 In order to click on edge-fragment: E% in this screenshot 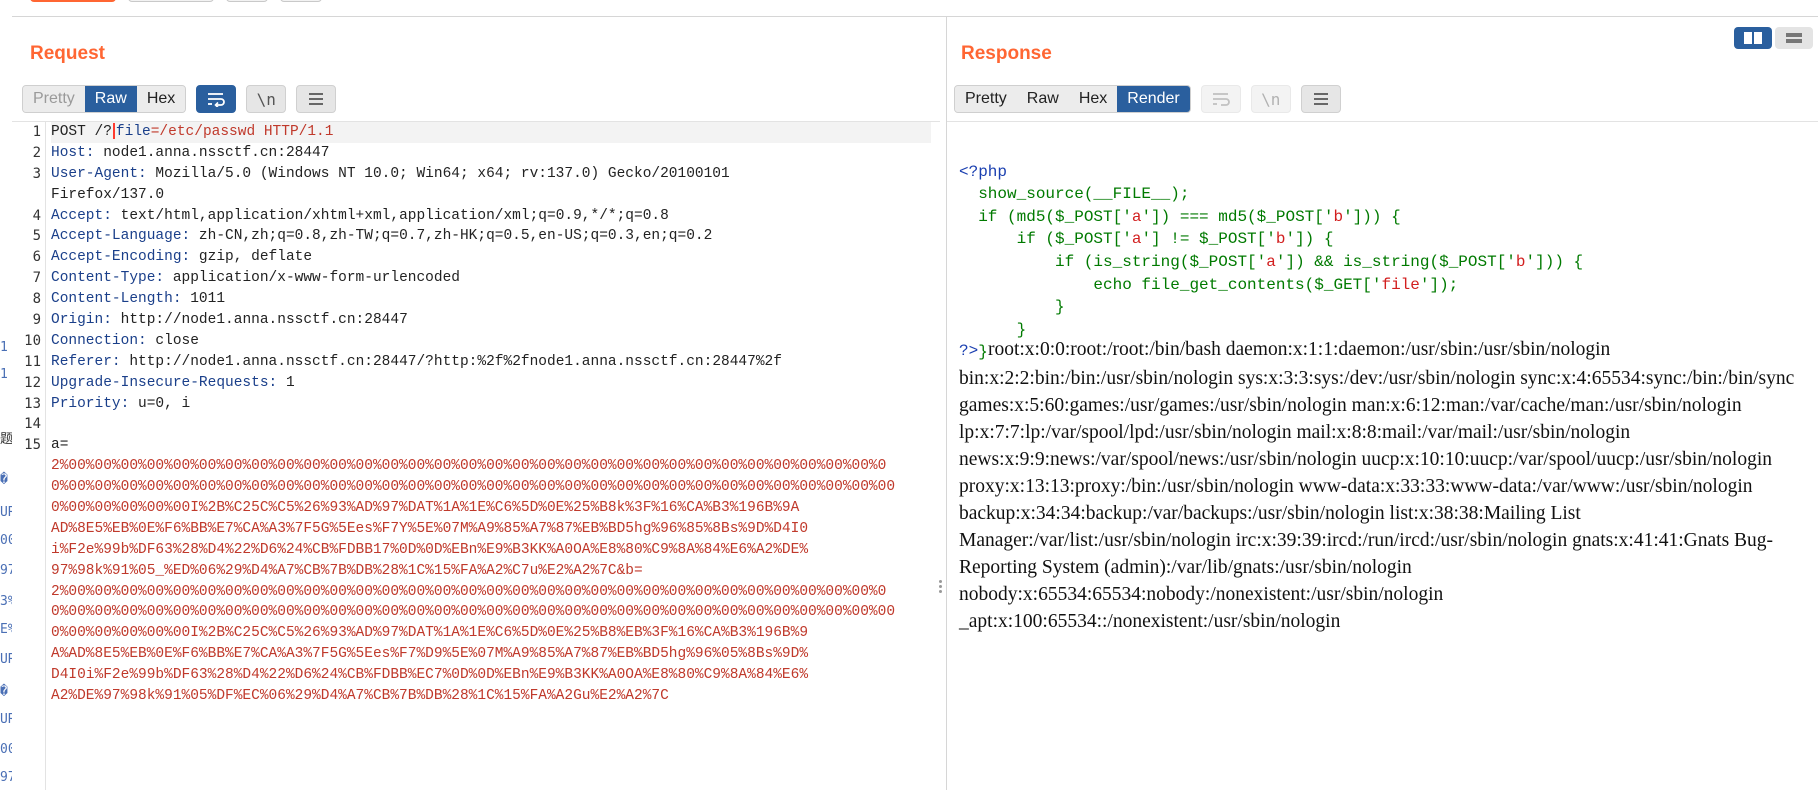, I will do `click(6, 629)`.